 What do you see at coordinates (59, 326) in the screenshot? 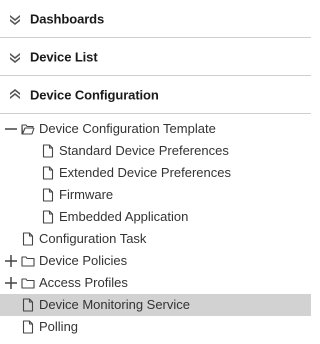
I see `tree-item-label: Polling` at bounding box center [59, 326].